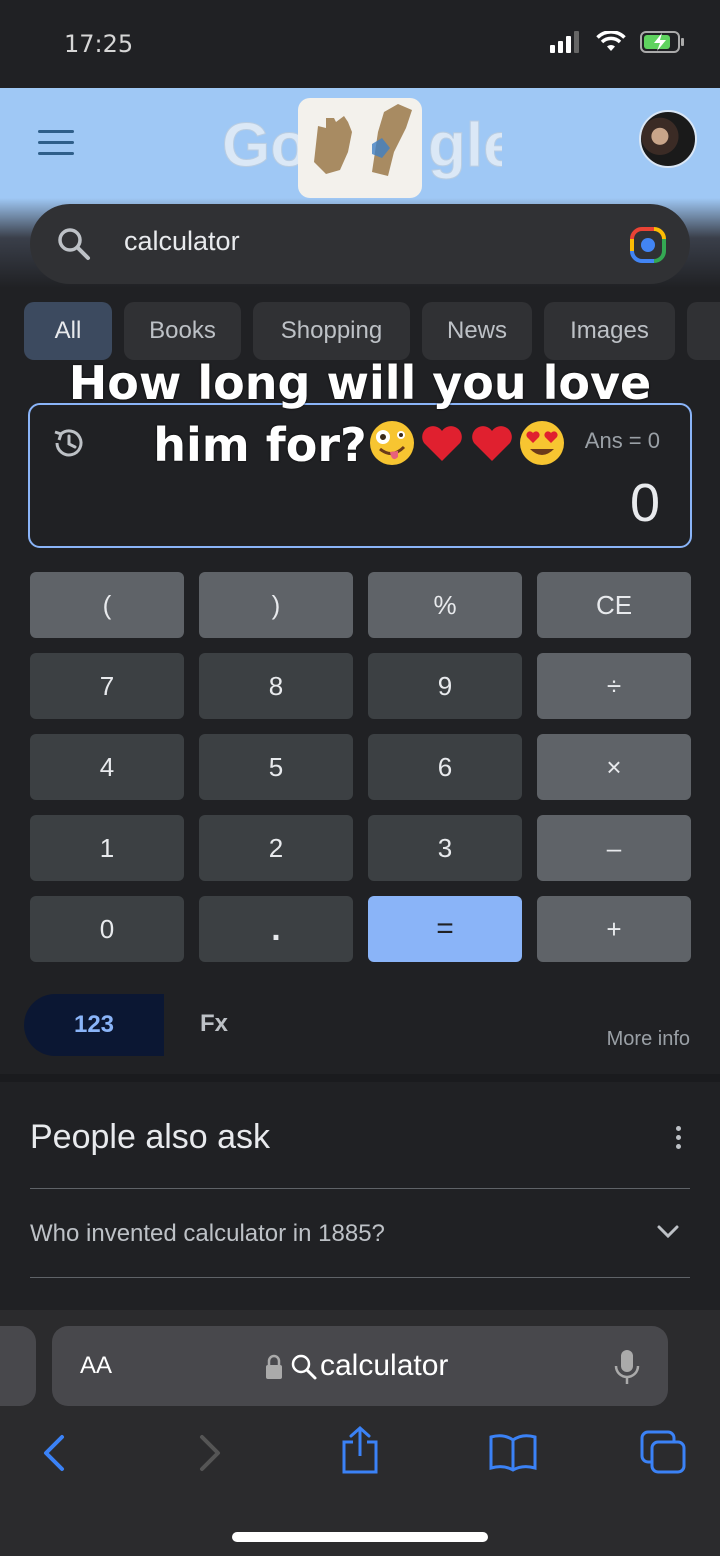  Describe the element at coordinates (99, 44) in the screenshot. I see `status-time: 17:25` at that location.